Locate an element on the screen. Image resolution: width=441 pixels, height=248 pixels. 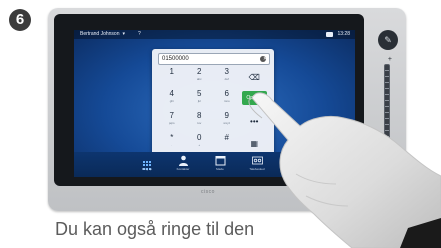
toolbar-contacts-button: Kontakter is located at coordinates (183, 163).